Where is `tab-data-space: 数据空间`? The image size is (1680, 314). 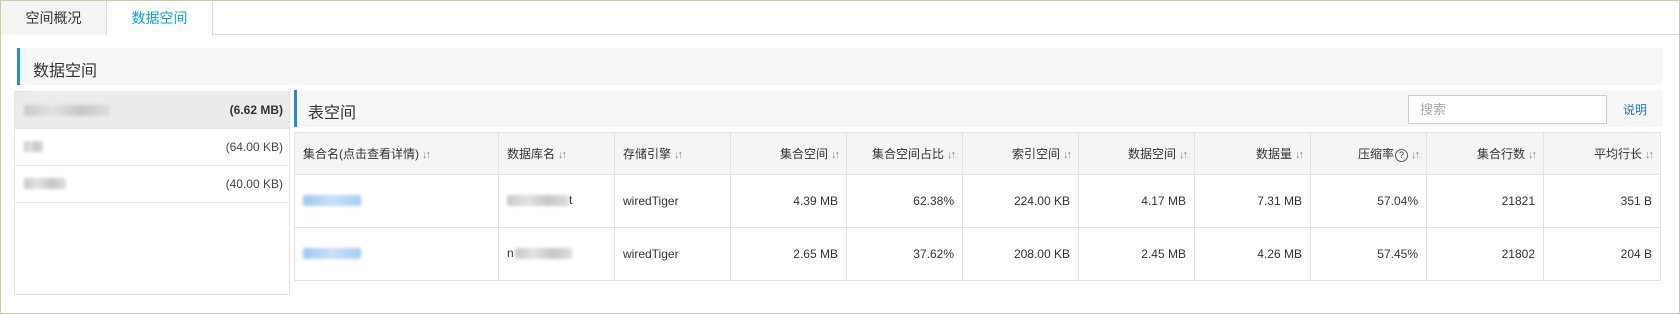 tab-data-space: 数据空间 is located at coordinates (160, 18).